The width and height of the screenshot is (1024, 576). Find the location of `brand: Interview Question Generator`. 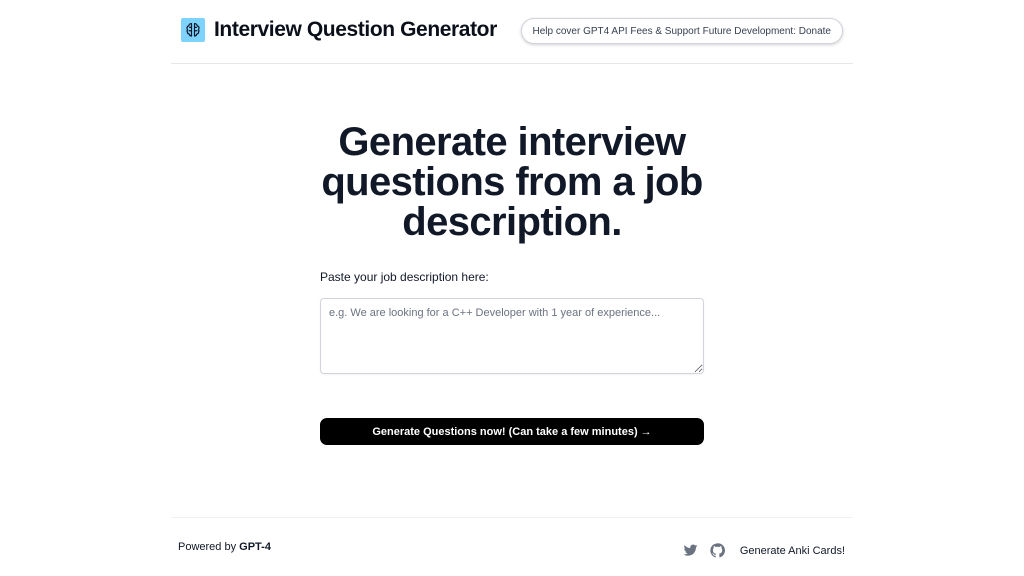

brand: Interview Question Generator is located at coordinates (339, 30).